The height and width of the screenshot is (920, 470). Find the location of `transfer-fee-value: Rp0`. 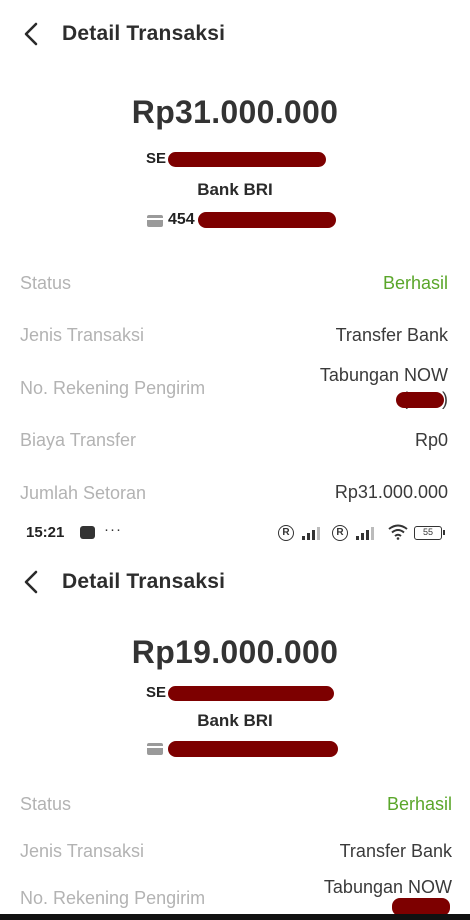

transfer-fee-value: Rp0 is located at coordinates (431, 440).